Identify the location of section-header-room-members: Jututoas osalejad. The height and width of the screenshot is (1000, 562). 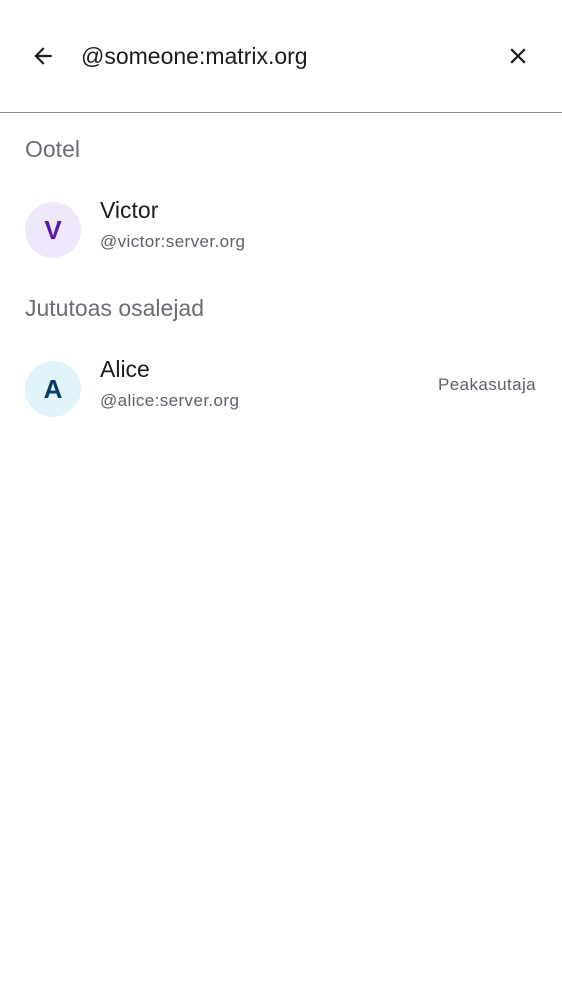
(115, 308).